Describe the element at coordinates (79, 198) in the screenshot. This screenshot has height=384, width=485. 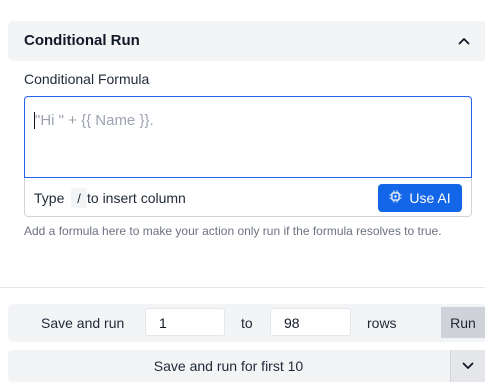
I see `slash-key-badge: /` at that location.